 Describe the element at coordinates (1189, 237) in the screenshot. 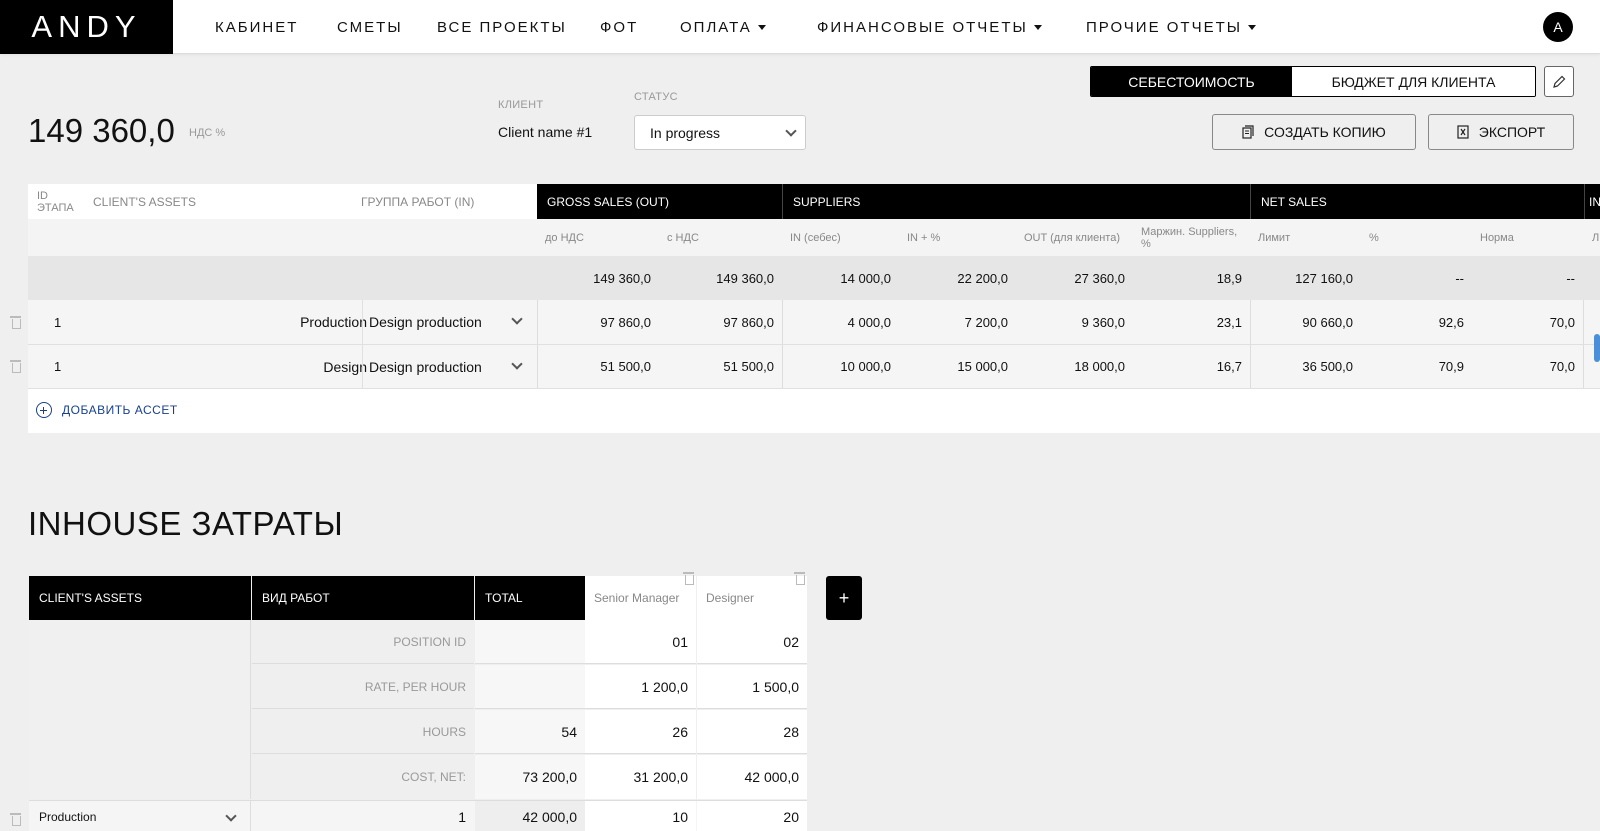

I see `sub-margin-suppliers: Маржин. Suppliers, %` at that location.